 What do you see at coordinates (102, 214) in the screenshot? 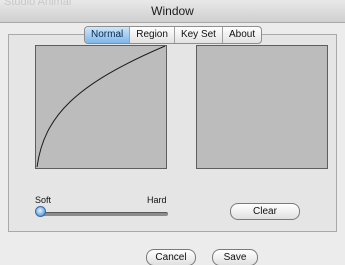
I see `hardness-slider-track` at bounding box center [102, 214].